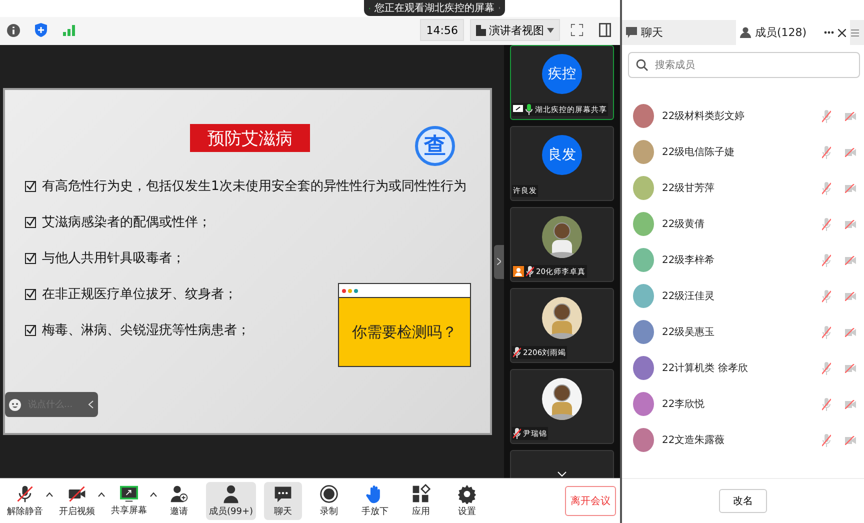 This screenshot has width=864, height=523. I want to click on toolbar-button: 录制, so click(329, 501).